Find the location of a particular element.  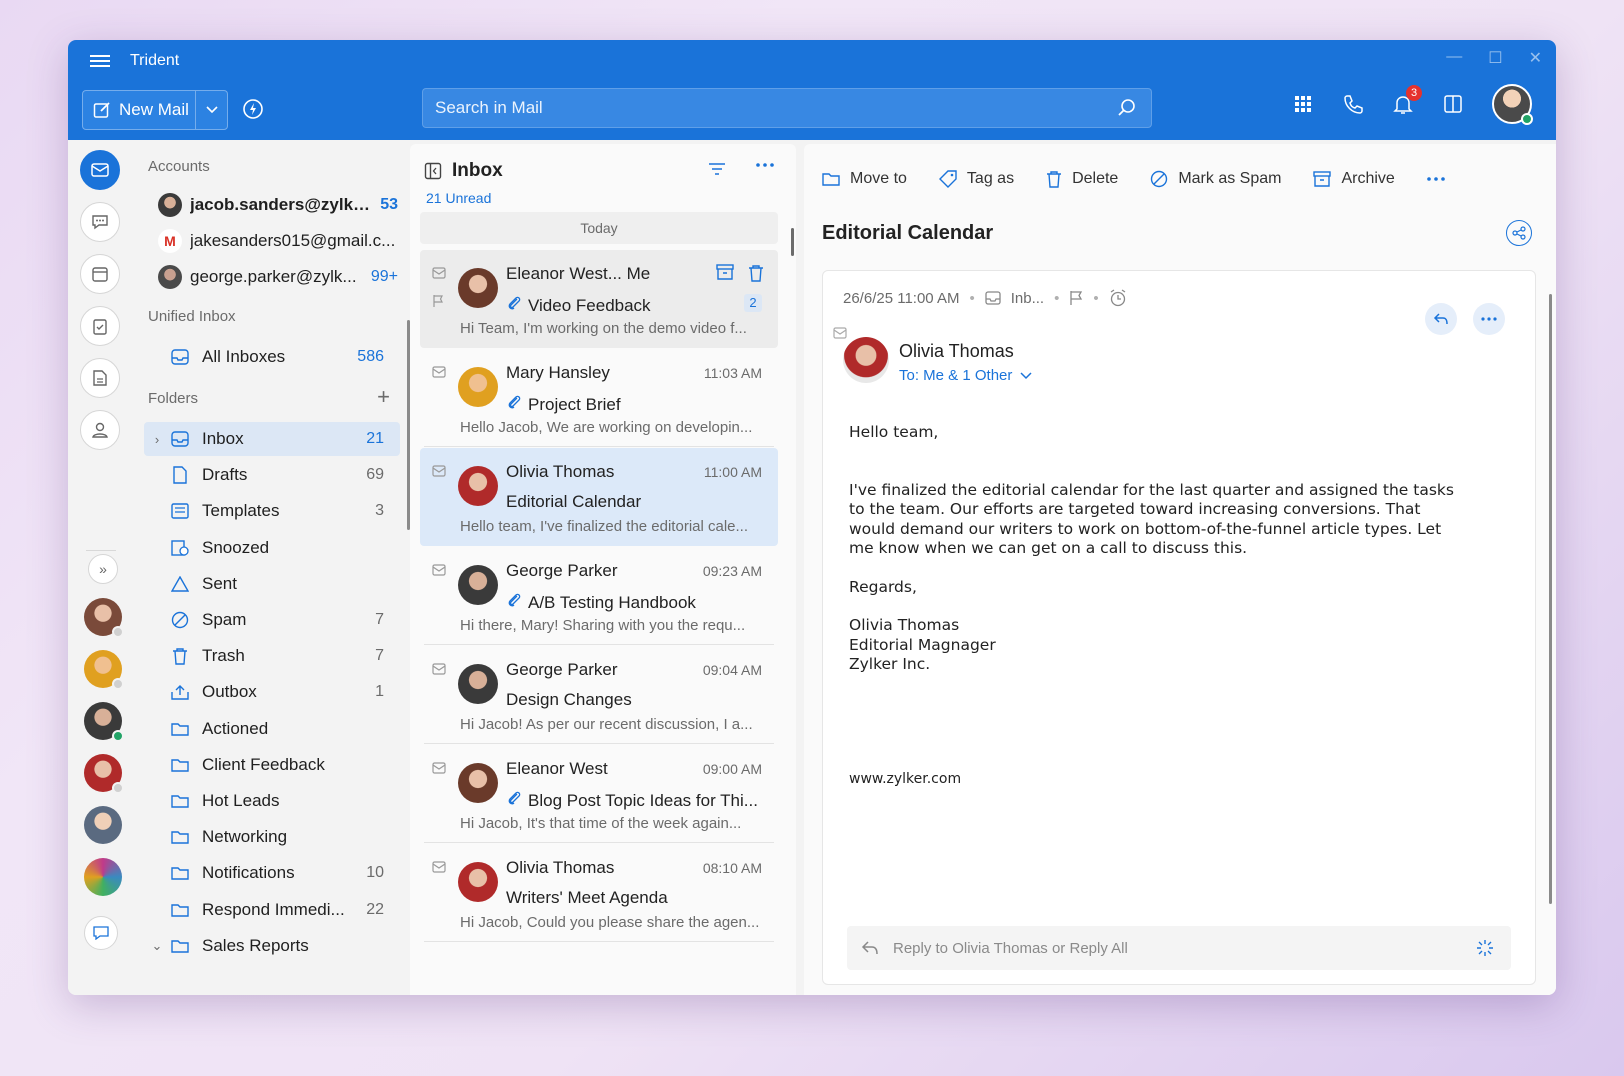

reader-scrollbar is located at coordinates (1550, 599).